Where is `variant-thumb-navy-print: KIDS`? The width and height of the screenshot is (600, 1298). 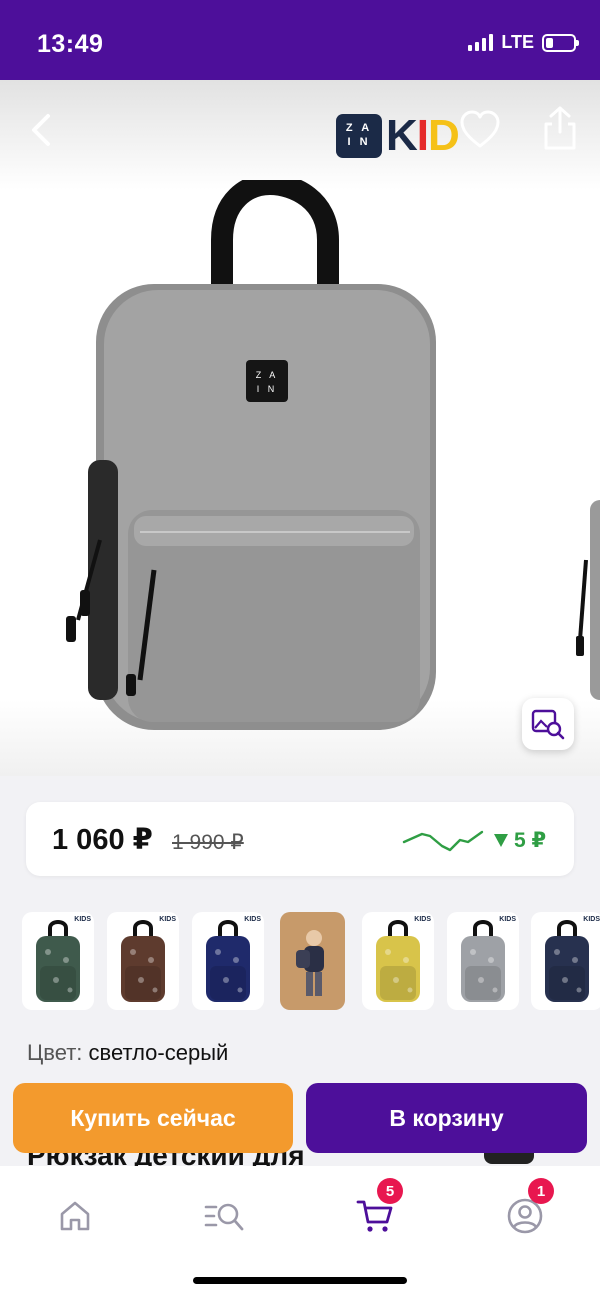 variant-thumb-navy-print: KIDS is located at coordinates (565, 961).